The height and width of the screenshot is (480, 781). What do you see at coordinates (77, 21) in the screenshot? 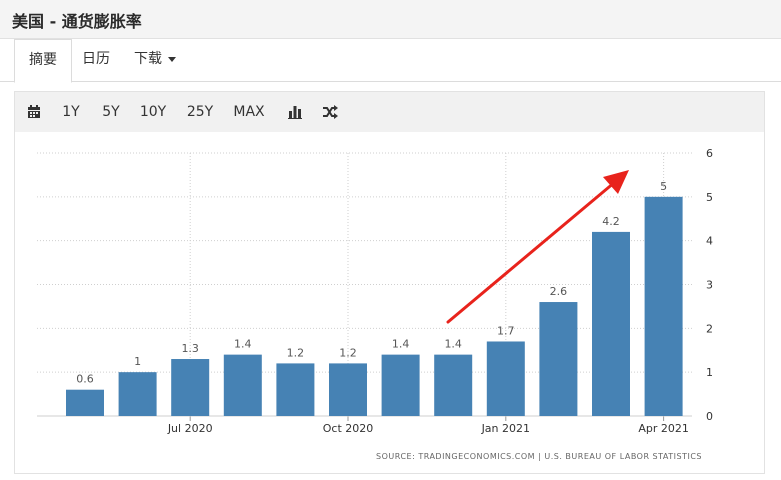
I see `page-title: 美国 - 通货膨胀率` at bounding box center [77, 21].